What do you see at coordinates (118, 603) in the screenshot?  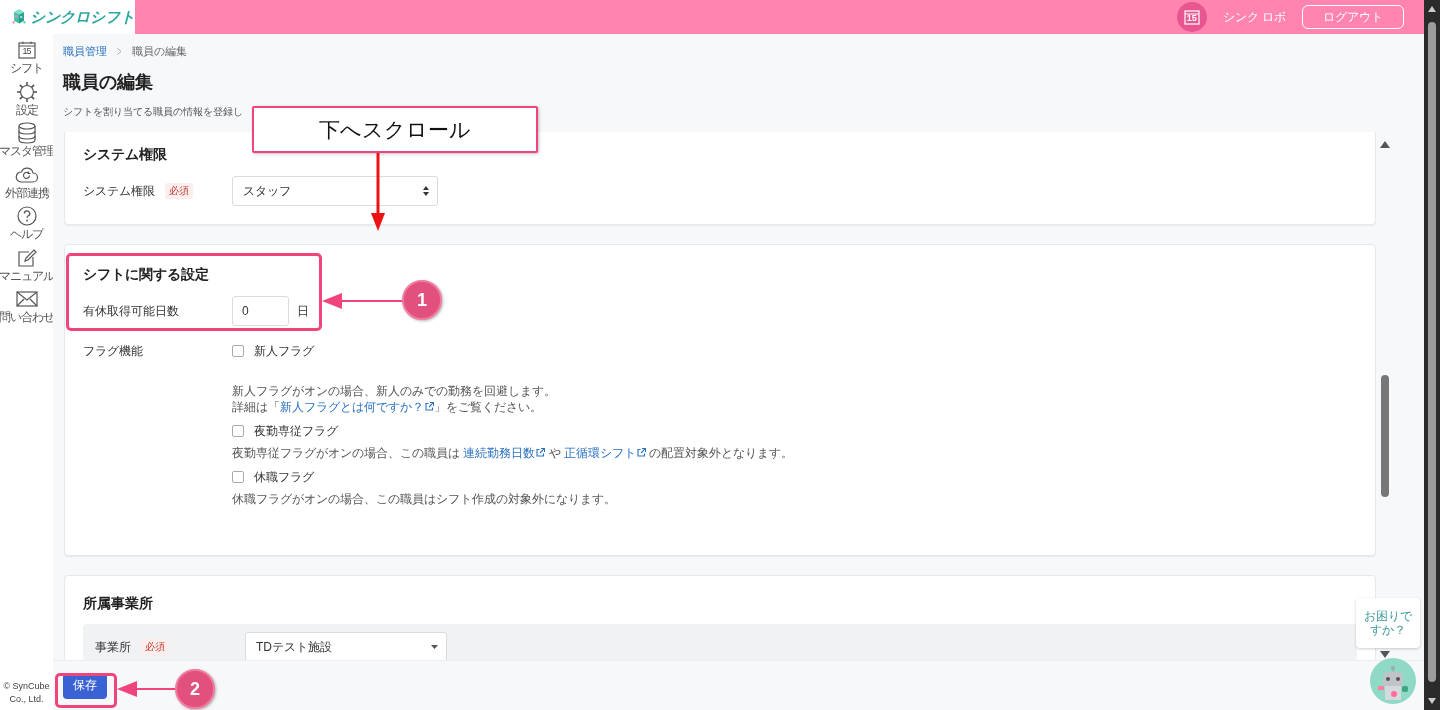 I see `section-title: 所属事業所` at bounding box center [118, 603].